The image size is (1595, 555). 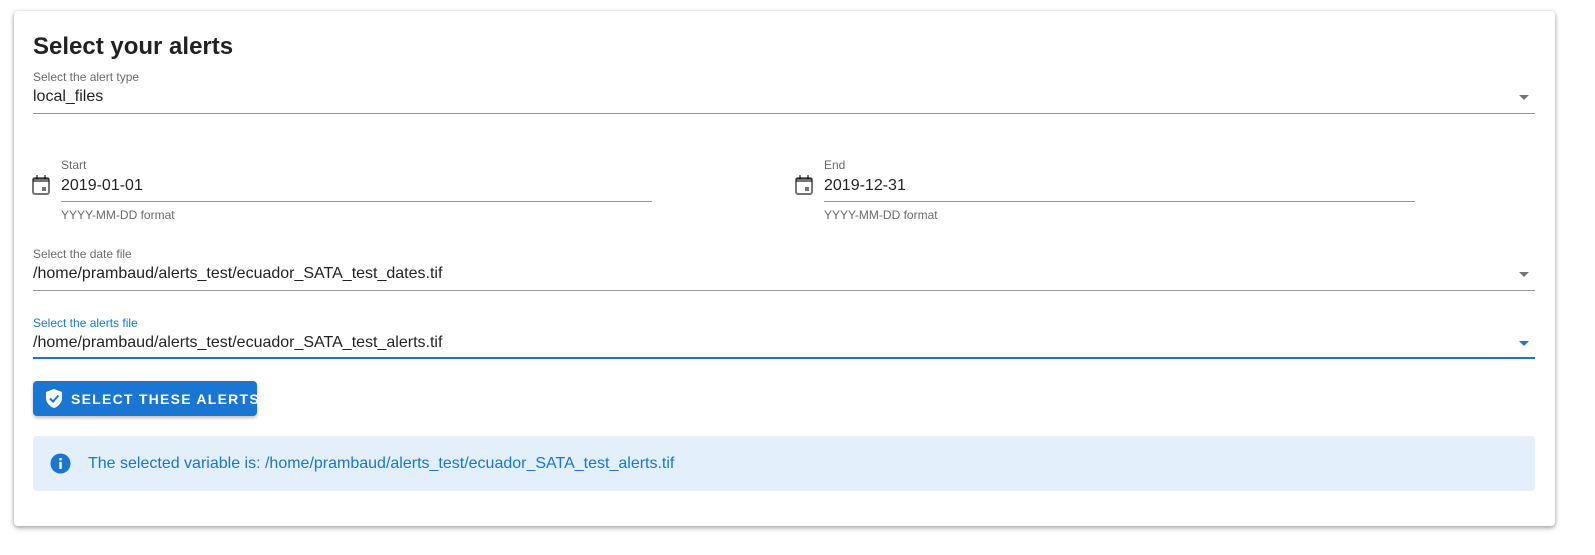 I want to click on start-date-input: 2019-01-01, so click(x=102, y=186).